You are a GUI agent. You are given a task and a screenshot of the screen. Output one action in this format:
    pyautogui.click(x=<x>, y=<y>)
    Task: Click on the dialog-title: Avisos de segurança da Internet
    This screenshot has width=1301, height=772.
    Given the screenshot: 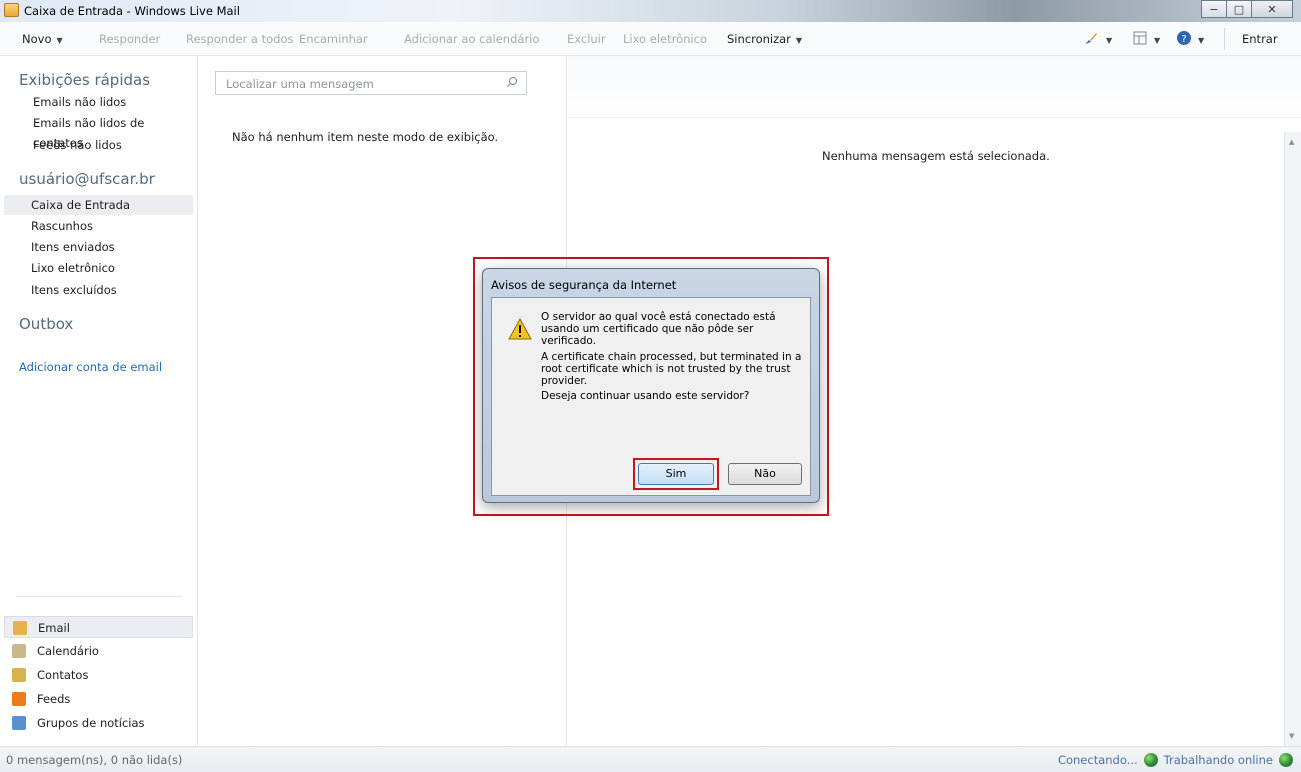 What is the action you would take?
    pyautogui.click(x=584, y=285)
    